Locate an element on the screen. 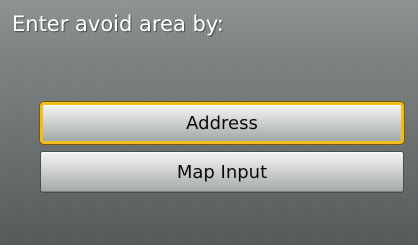  map-input-option-label: Map Input is located at coordinates (222, 172).